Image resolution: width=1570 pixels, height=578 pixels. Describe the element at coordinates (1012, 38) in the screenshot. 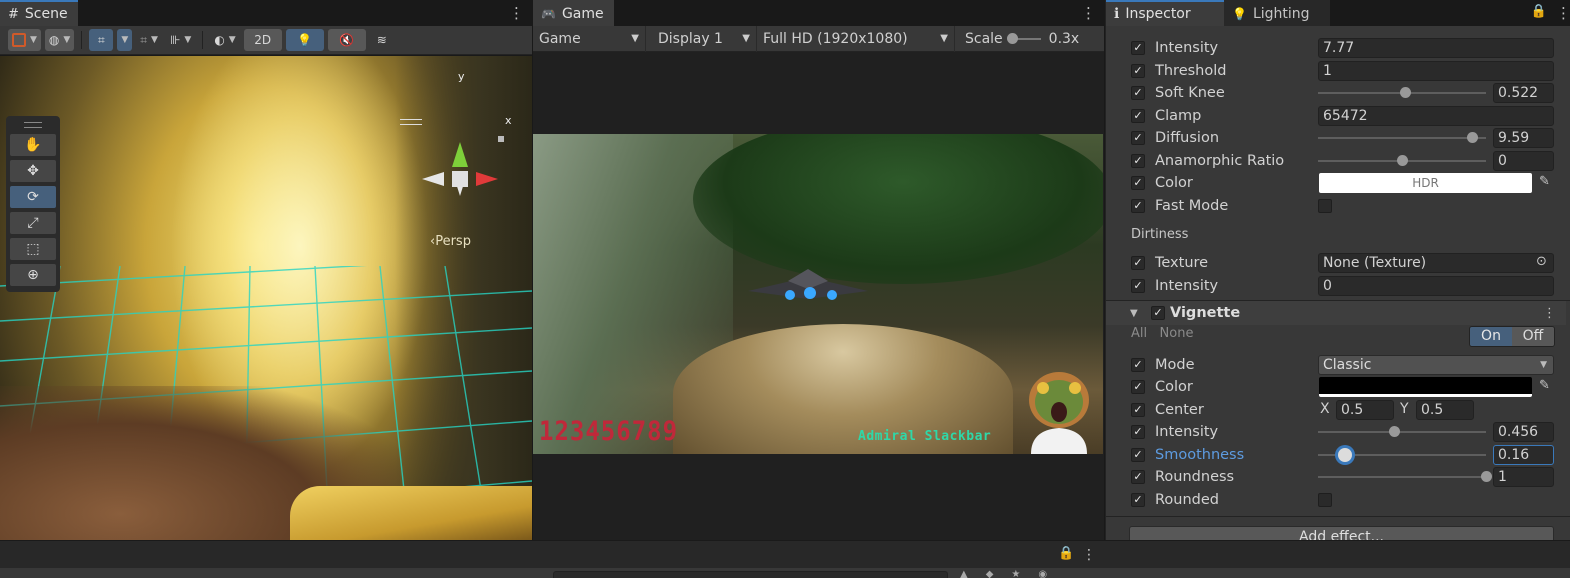

I see `scale-slider-knob` at that location.